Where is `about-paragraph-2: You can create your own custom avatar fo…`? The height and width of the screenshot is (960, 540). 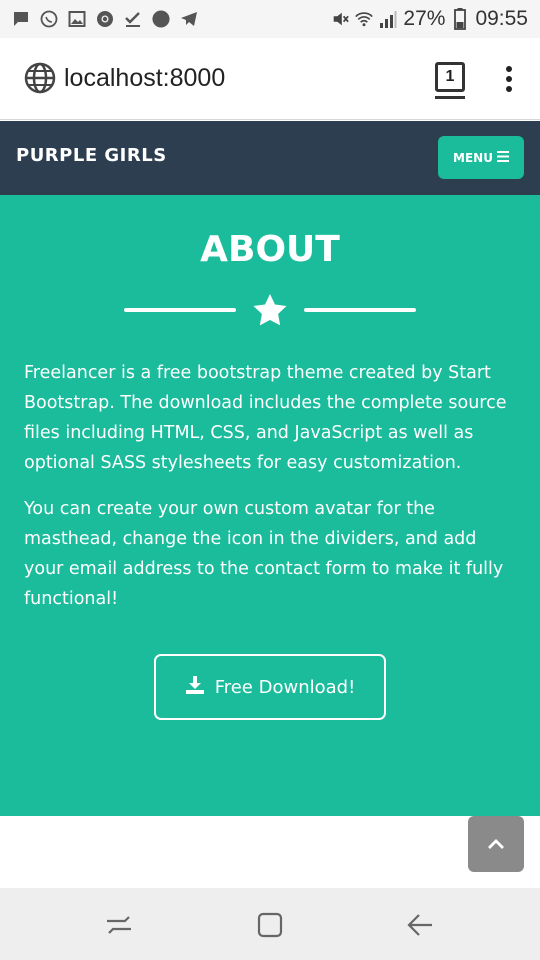 about-paragraph-2: You can create your own custom avatar fo… is located at coordinates (264, 554).